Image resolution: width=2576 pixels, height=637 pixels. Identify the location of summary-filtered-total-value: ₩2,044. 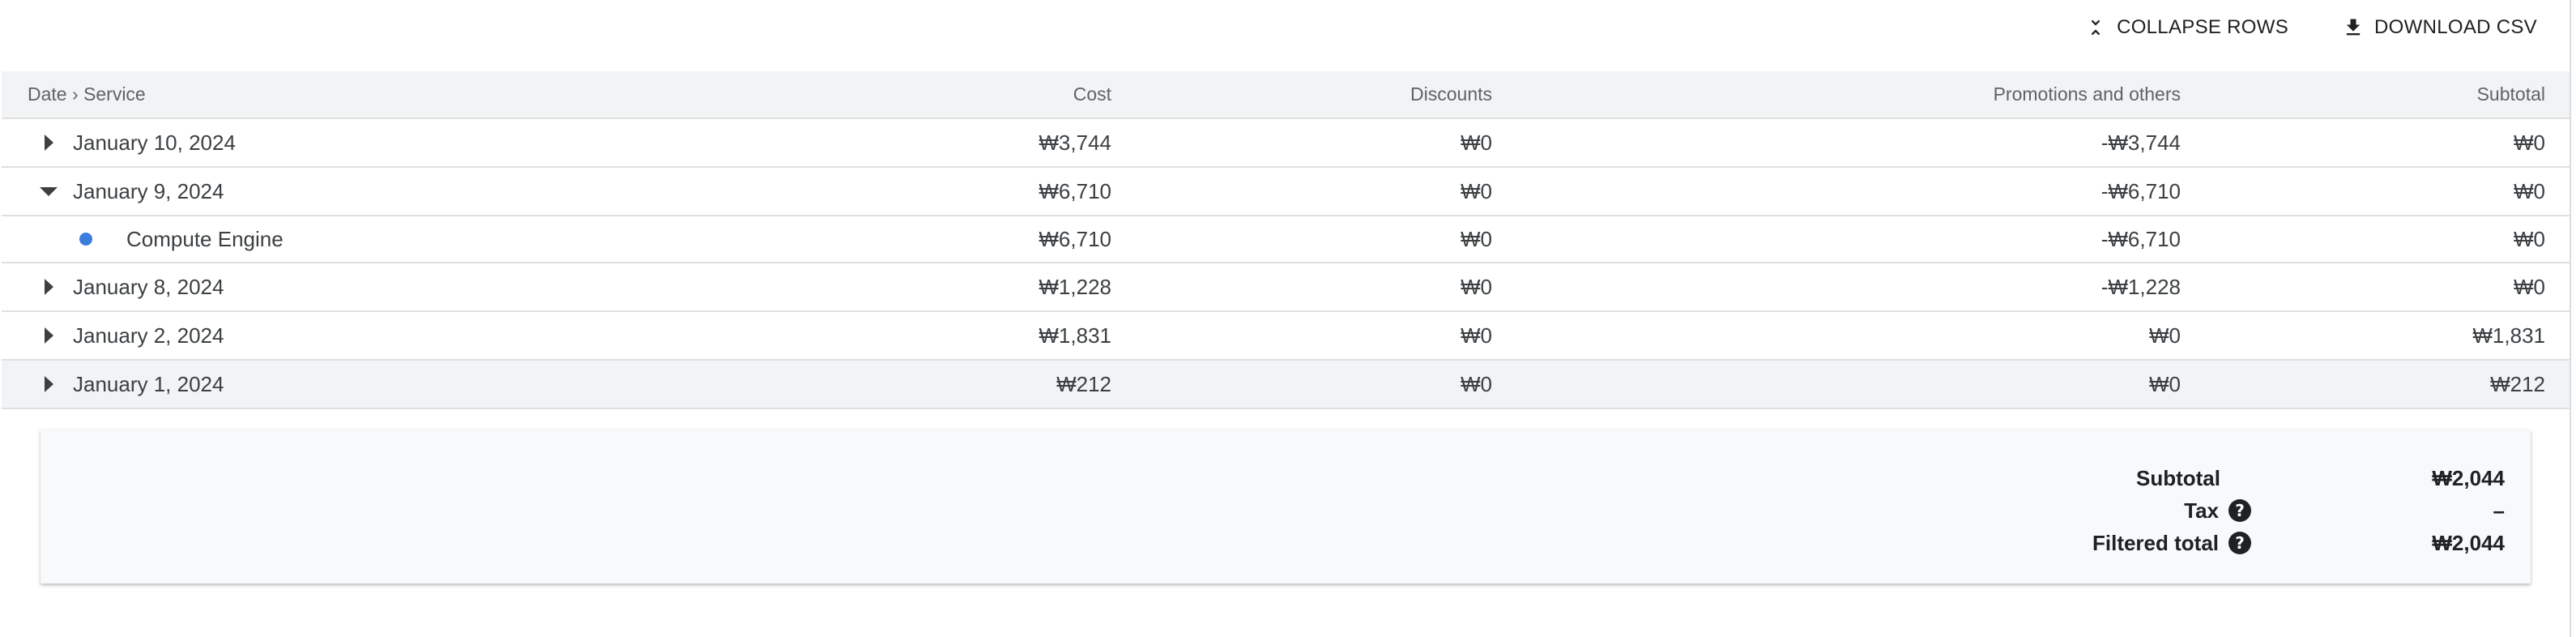
(2468, 542).